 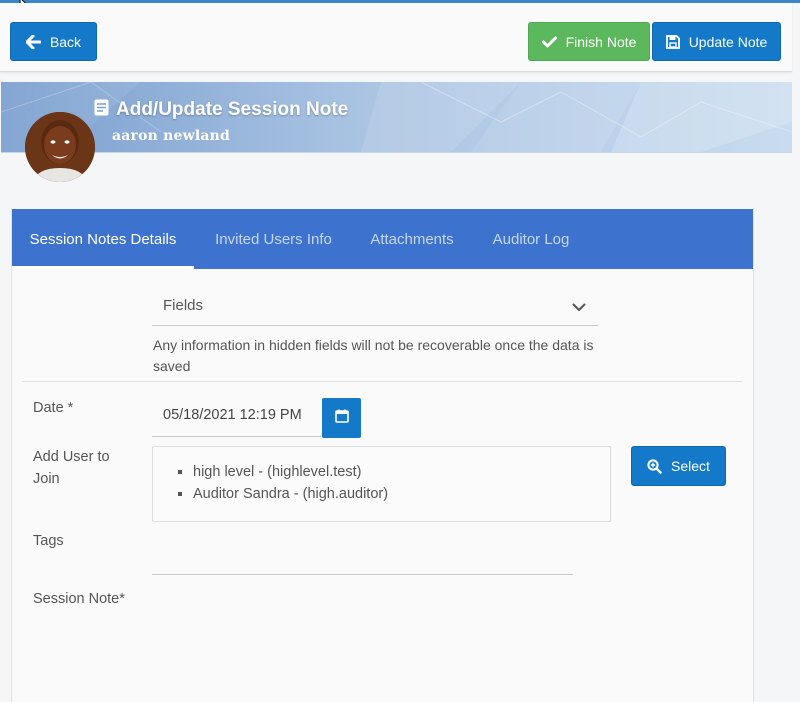 I want to click on finish-note-button: Finish Note, so click(x=589, y=41).